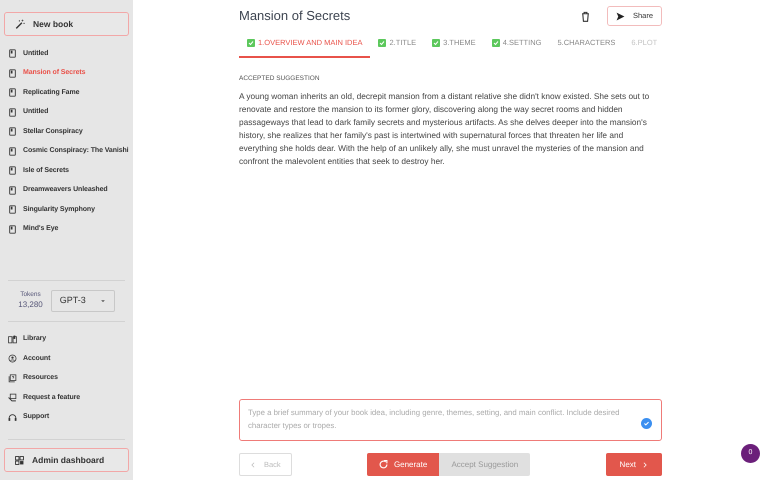 This screenshot has height=480, width=768. I want to click on send-icon, so click(620, 16).